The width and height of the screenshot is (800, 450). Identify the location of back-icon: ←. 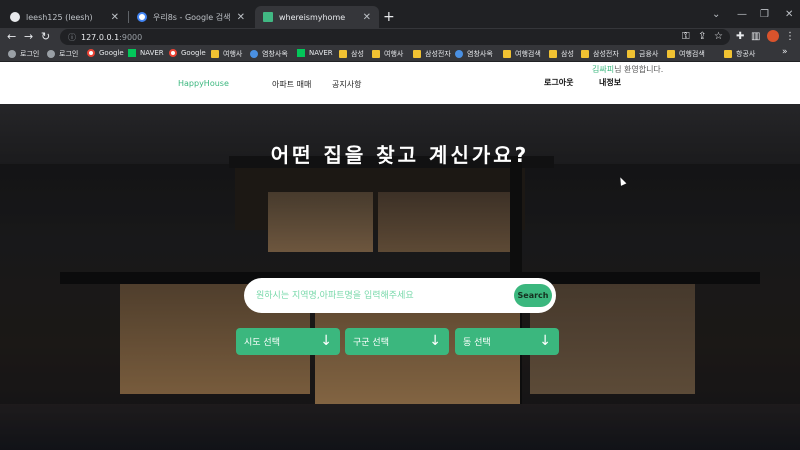
(11, 37).